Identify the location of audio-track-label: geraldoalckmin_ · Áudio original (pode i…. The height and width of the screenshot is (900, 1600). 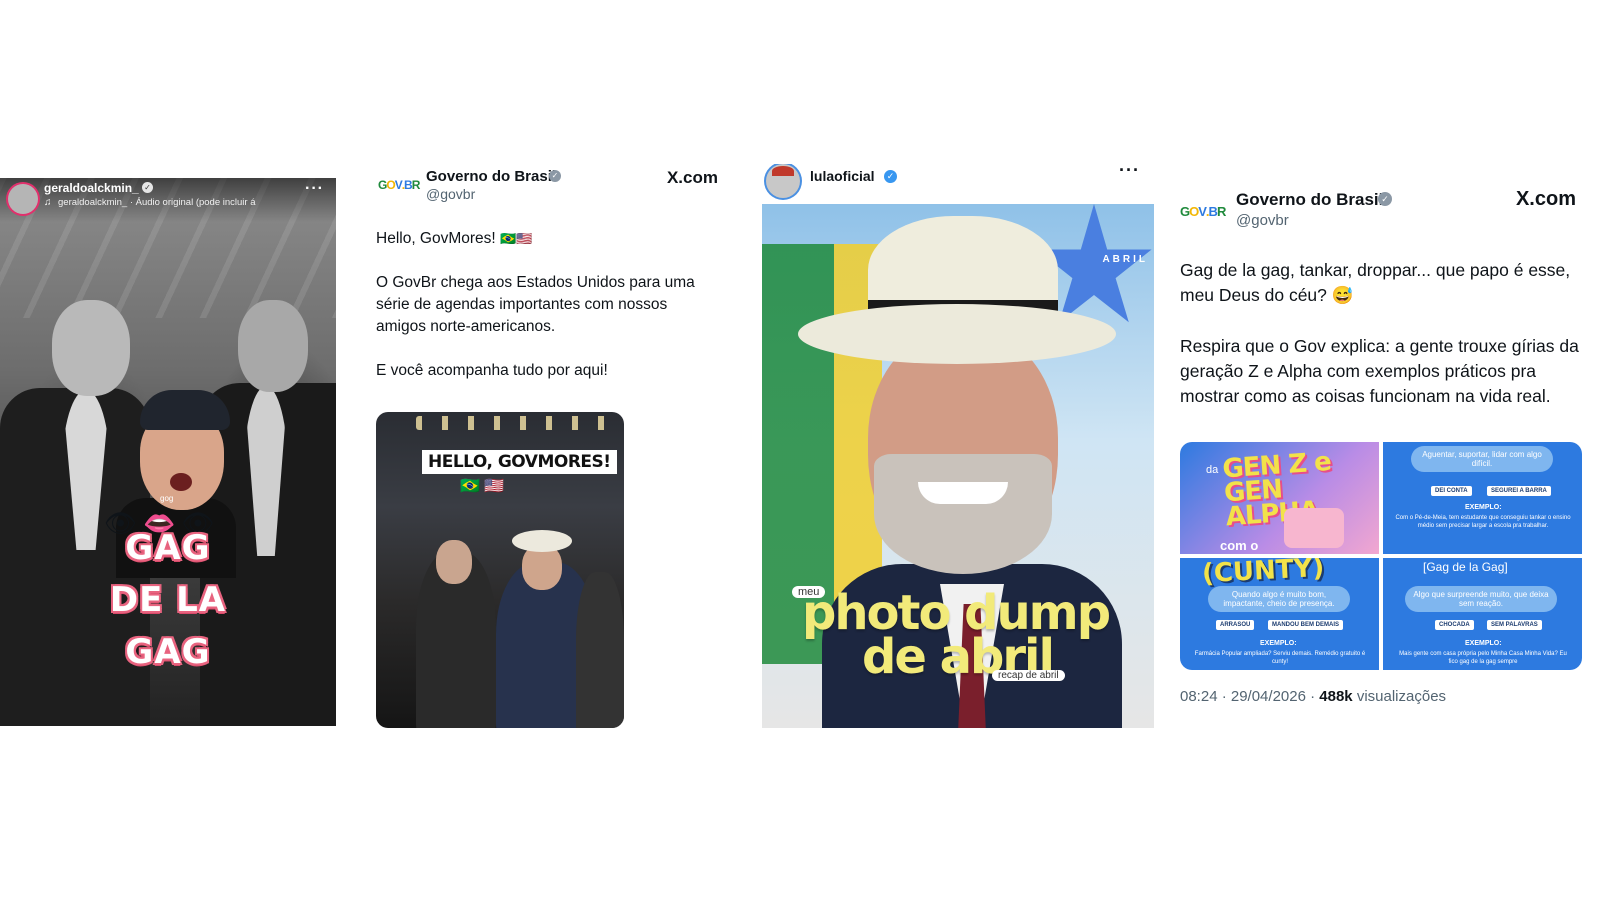
(157, 202).